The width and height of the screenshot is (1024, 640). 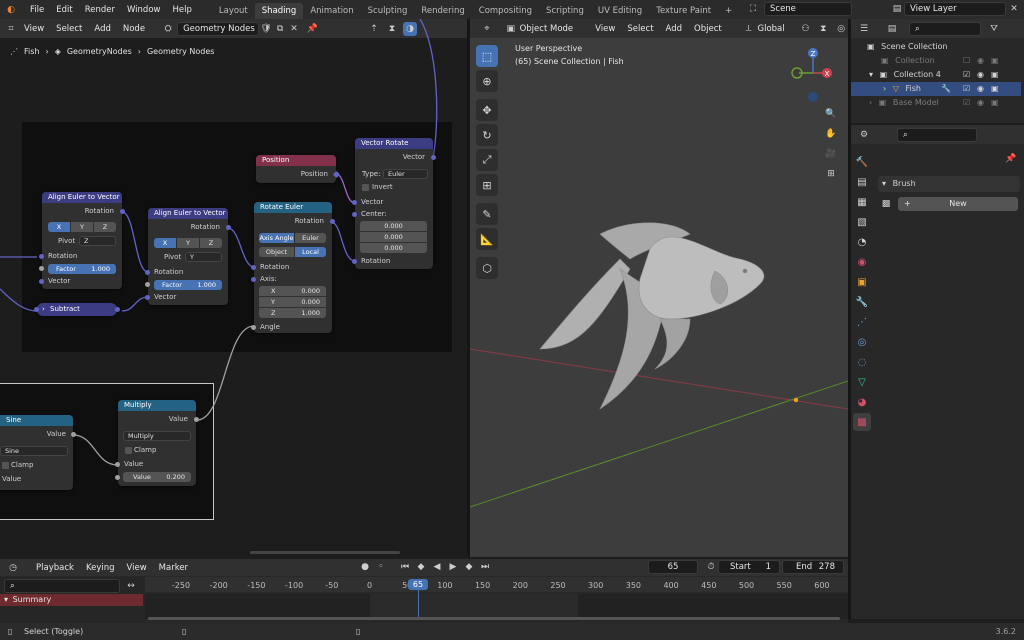 I want to click on axis-y-field: Y 0.000, so click(x=292, y=302).